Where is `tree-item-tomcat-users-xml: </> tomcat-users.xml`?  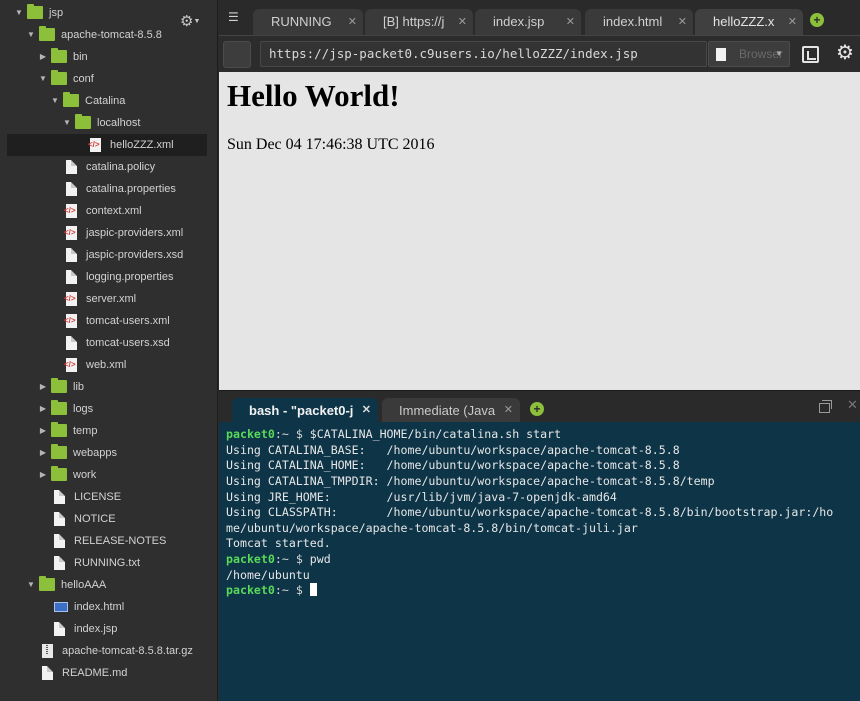 tree-item-tomcat-users-xml: </> tomcat-users.xml is located at coordinates (108, 321).